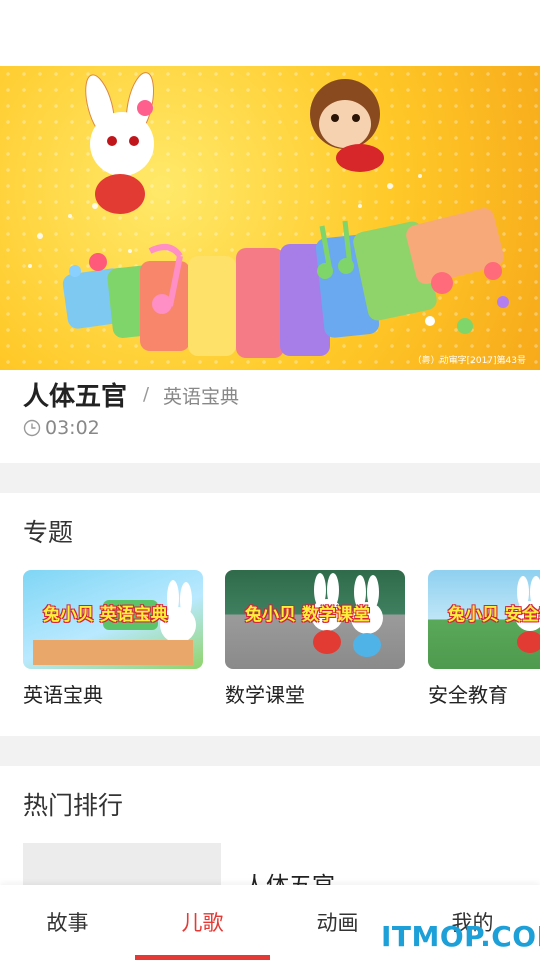  I want to click on topic-label: 英语宝典, so click(63, 695).